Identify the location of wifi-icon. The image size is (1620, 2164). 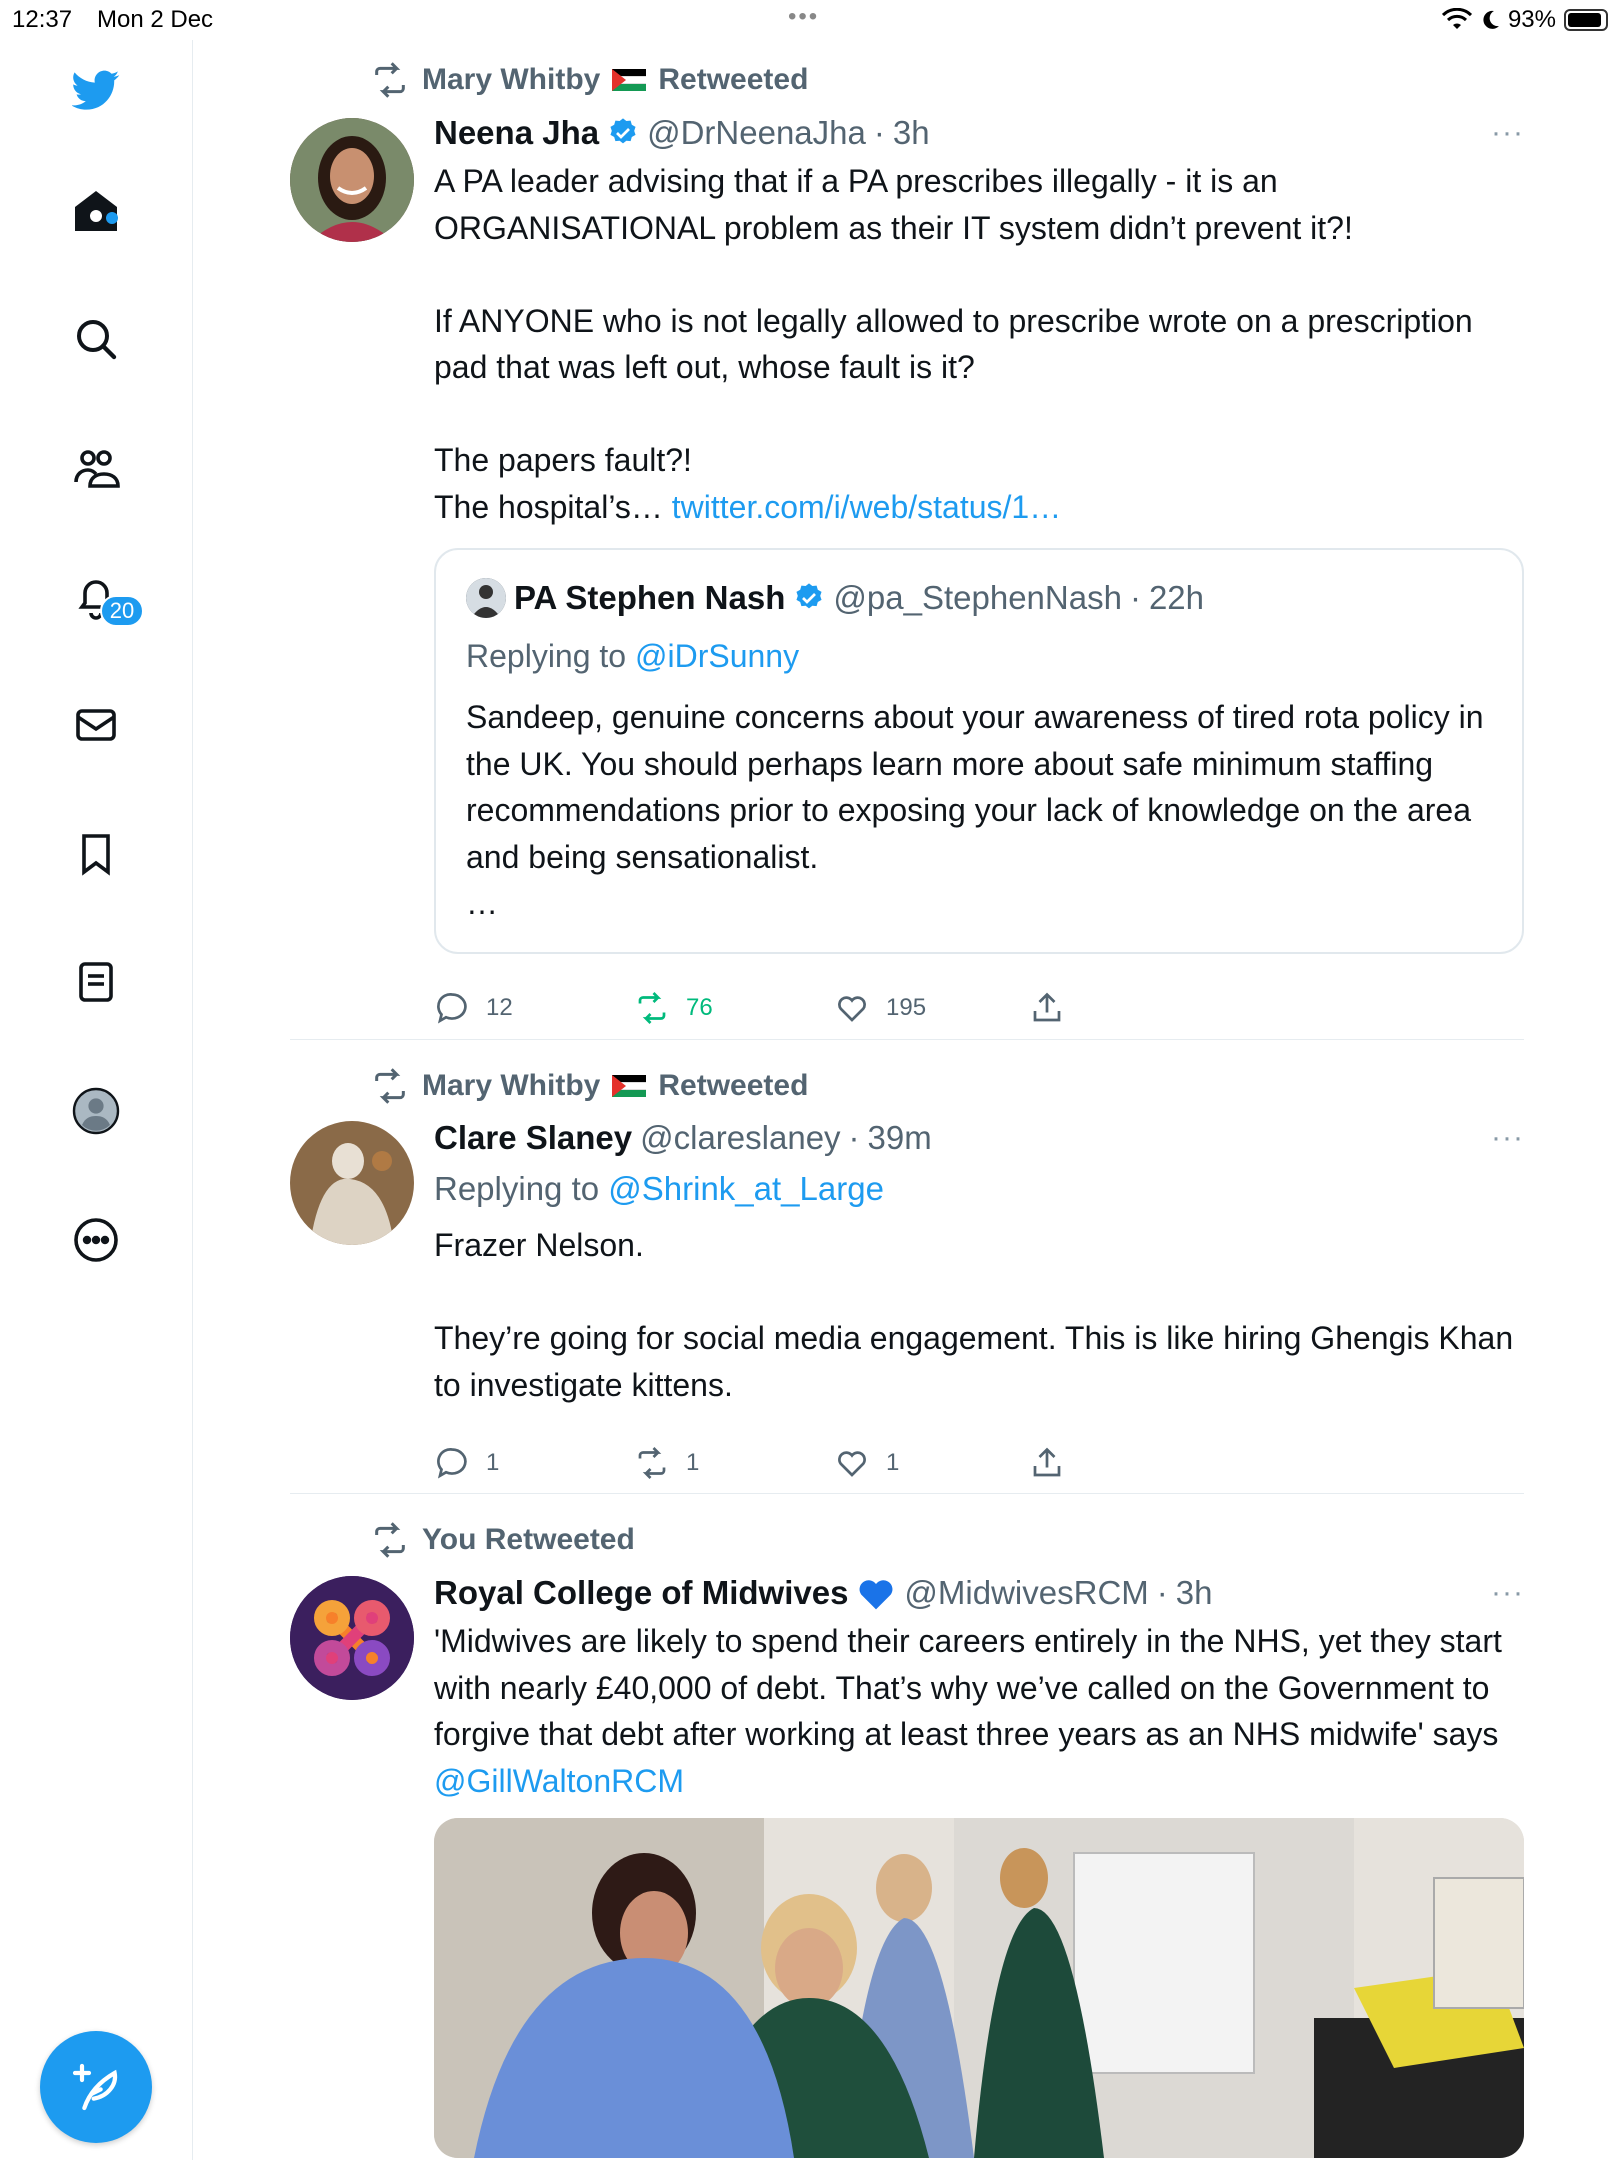
(1456, 18).